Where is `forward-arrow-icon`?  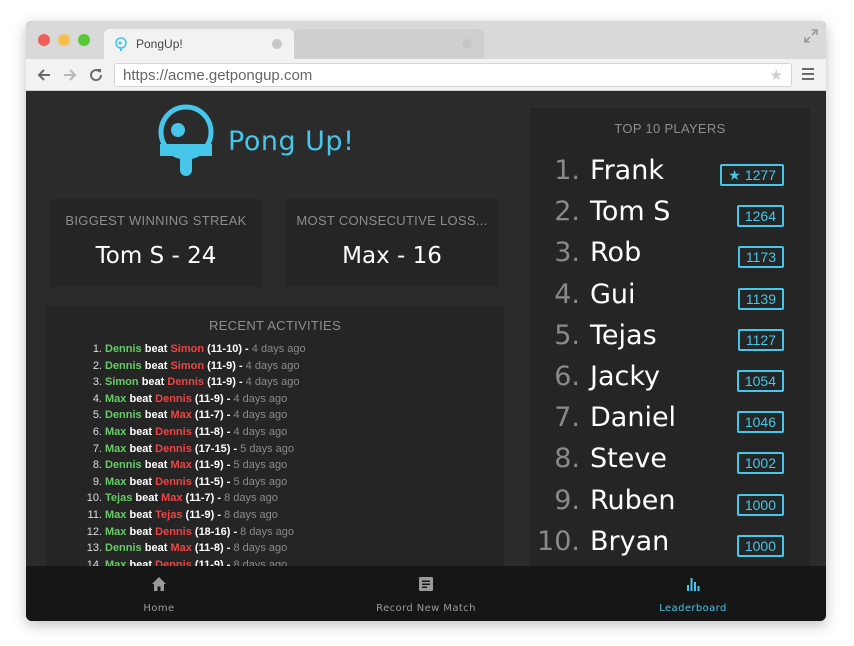
forward-arrow-icon is located at coordinates (70, 75).